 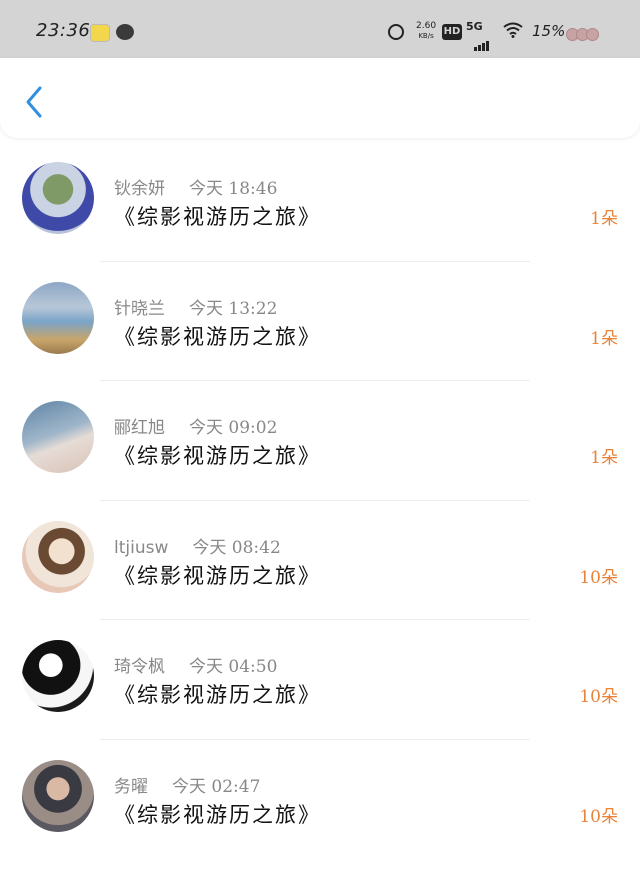 I want to click on item-meta: 钬余妍 今天 18:46, so click(x=195, y=186).